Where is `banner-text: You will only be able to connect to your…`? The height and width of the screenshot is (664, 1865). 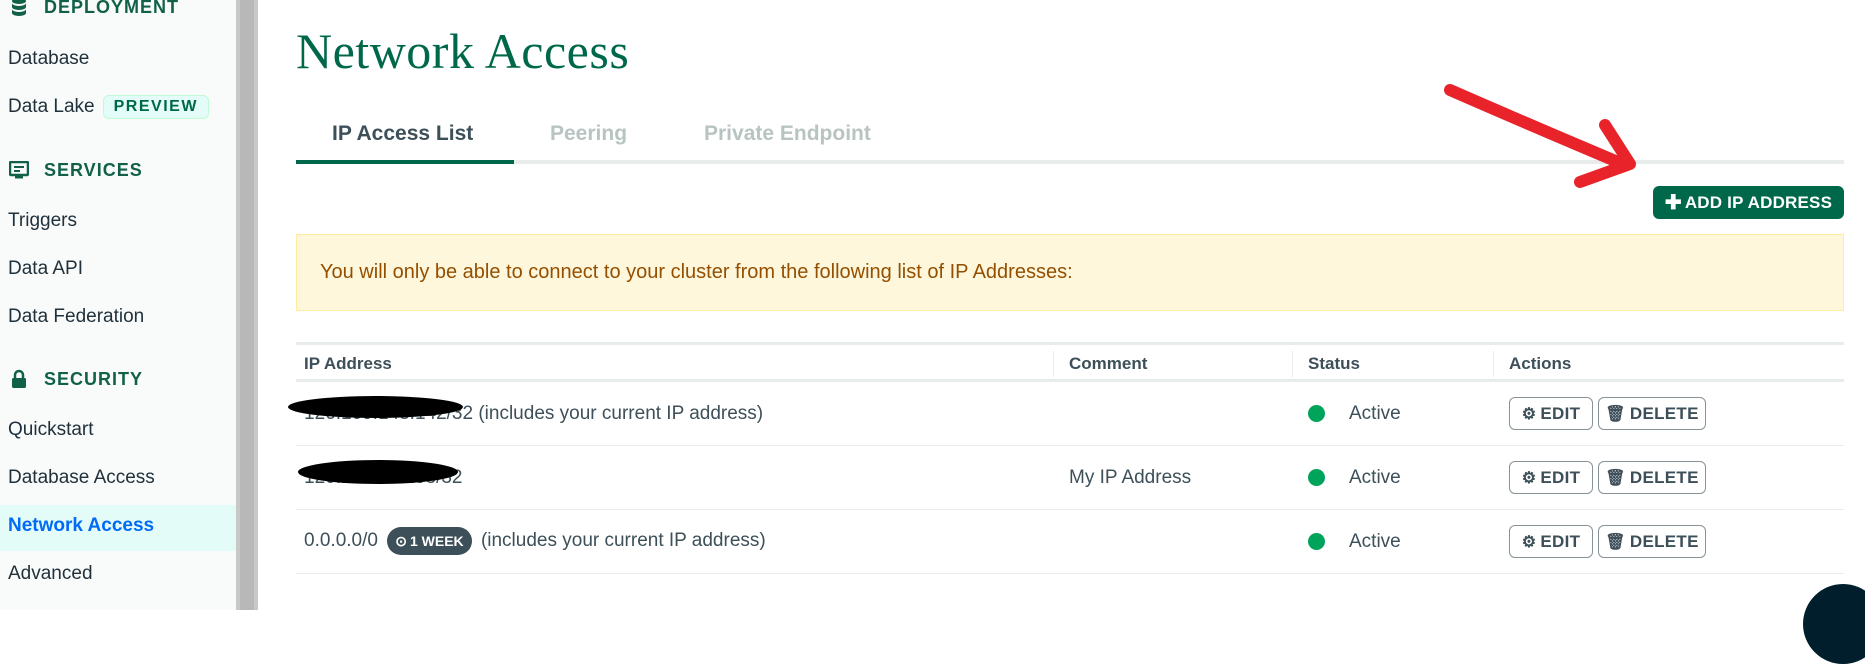
banner-text: You will only be able to connect to your… is located at coordinates (696, 272).